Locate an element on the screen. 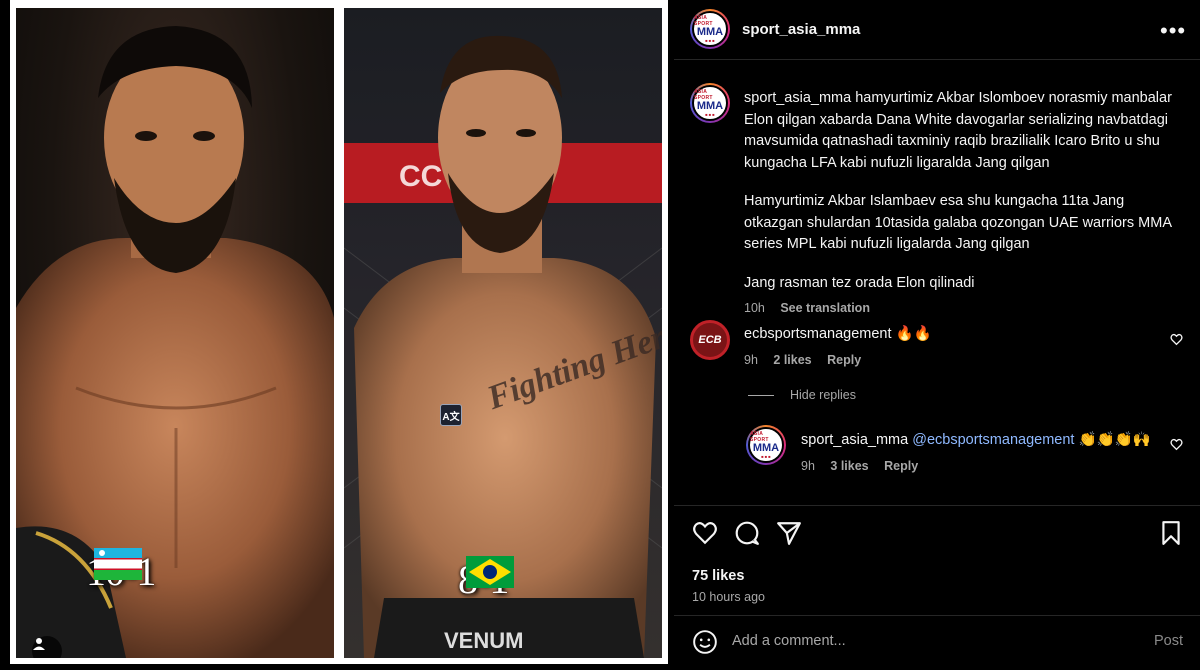 The width and height of the screenshot is (1200, 670). commenter-avatar: ECB is located at coordinates (710, 340).